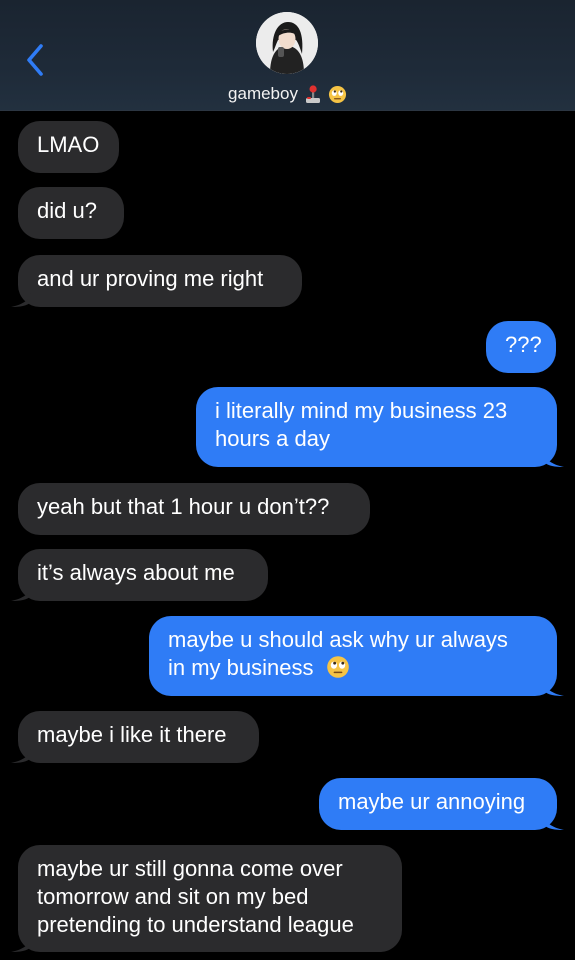 The height and width of the screenshot is (960, 575). Describe the element at coordinates (263, 93) in the screenshot. I see `contact-name: gameboy` at that location.